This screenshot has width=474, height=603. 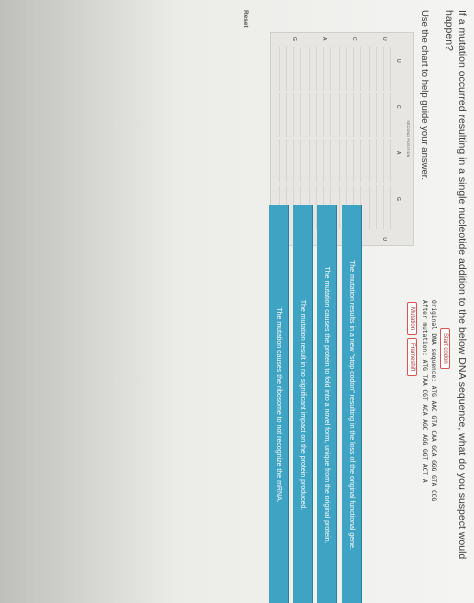 What do you see at coordinates (398, 199) in the screenshot?
I see `chart-col-g: G` at bounding box center [398, 199].